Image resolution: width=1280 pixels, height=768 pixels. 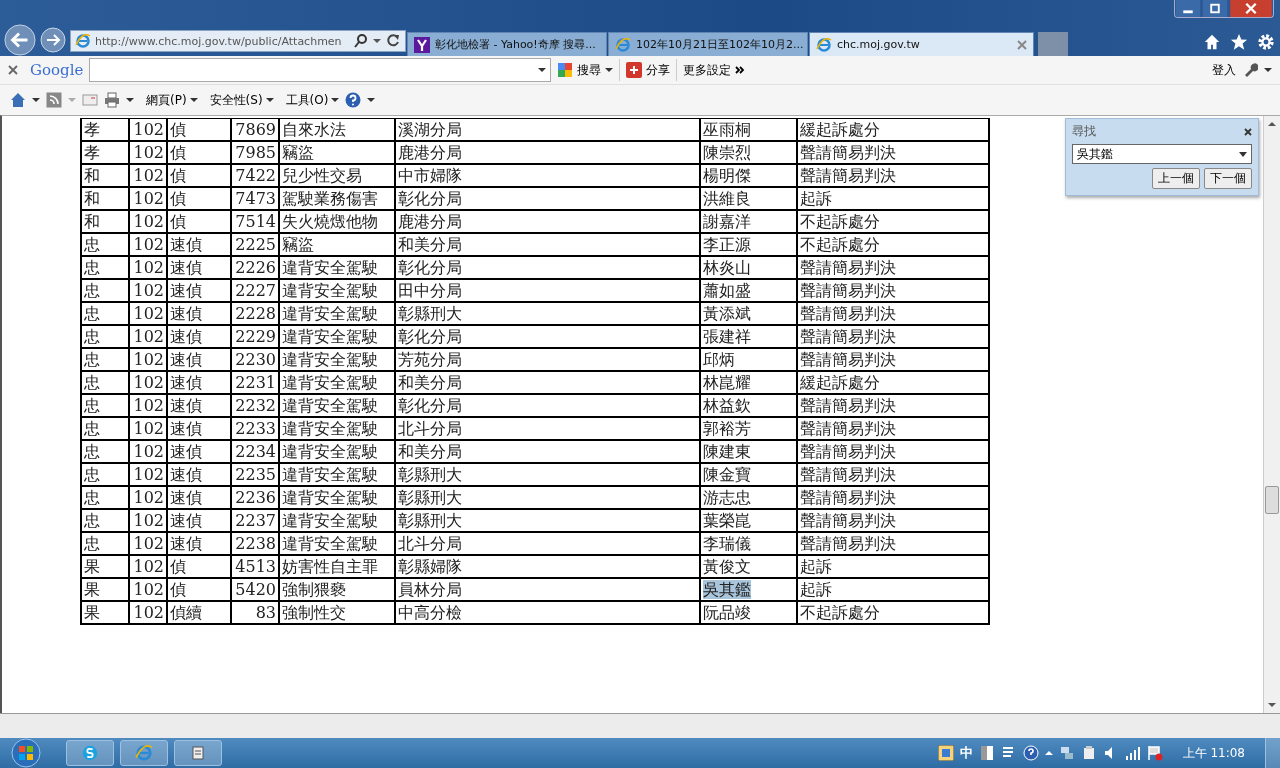 I want to click on ime-icon, so click(x=945, y=753).